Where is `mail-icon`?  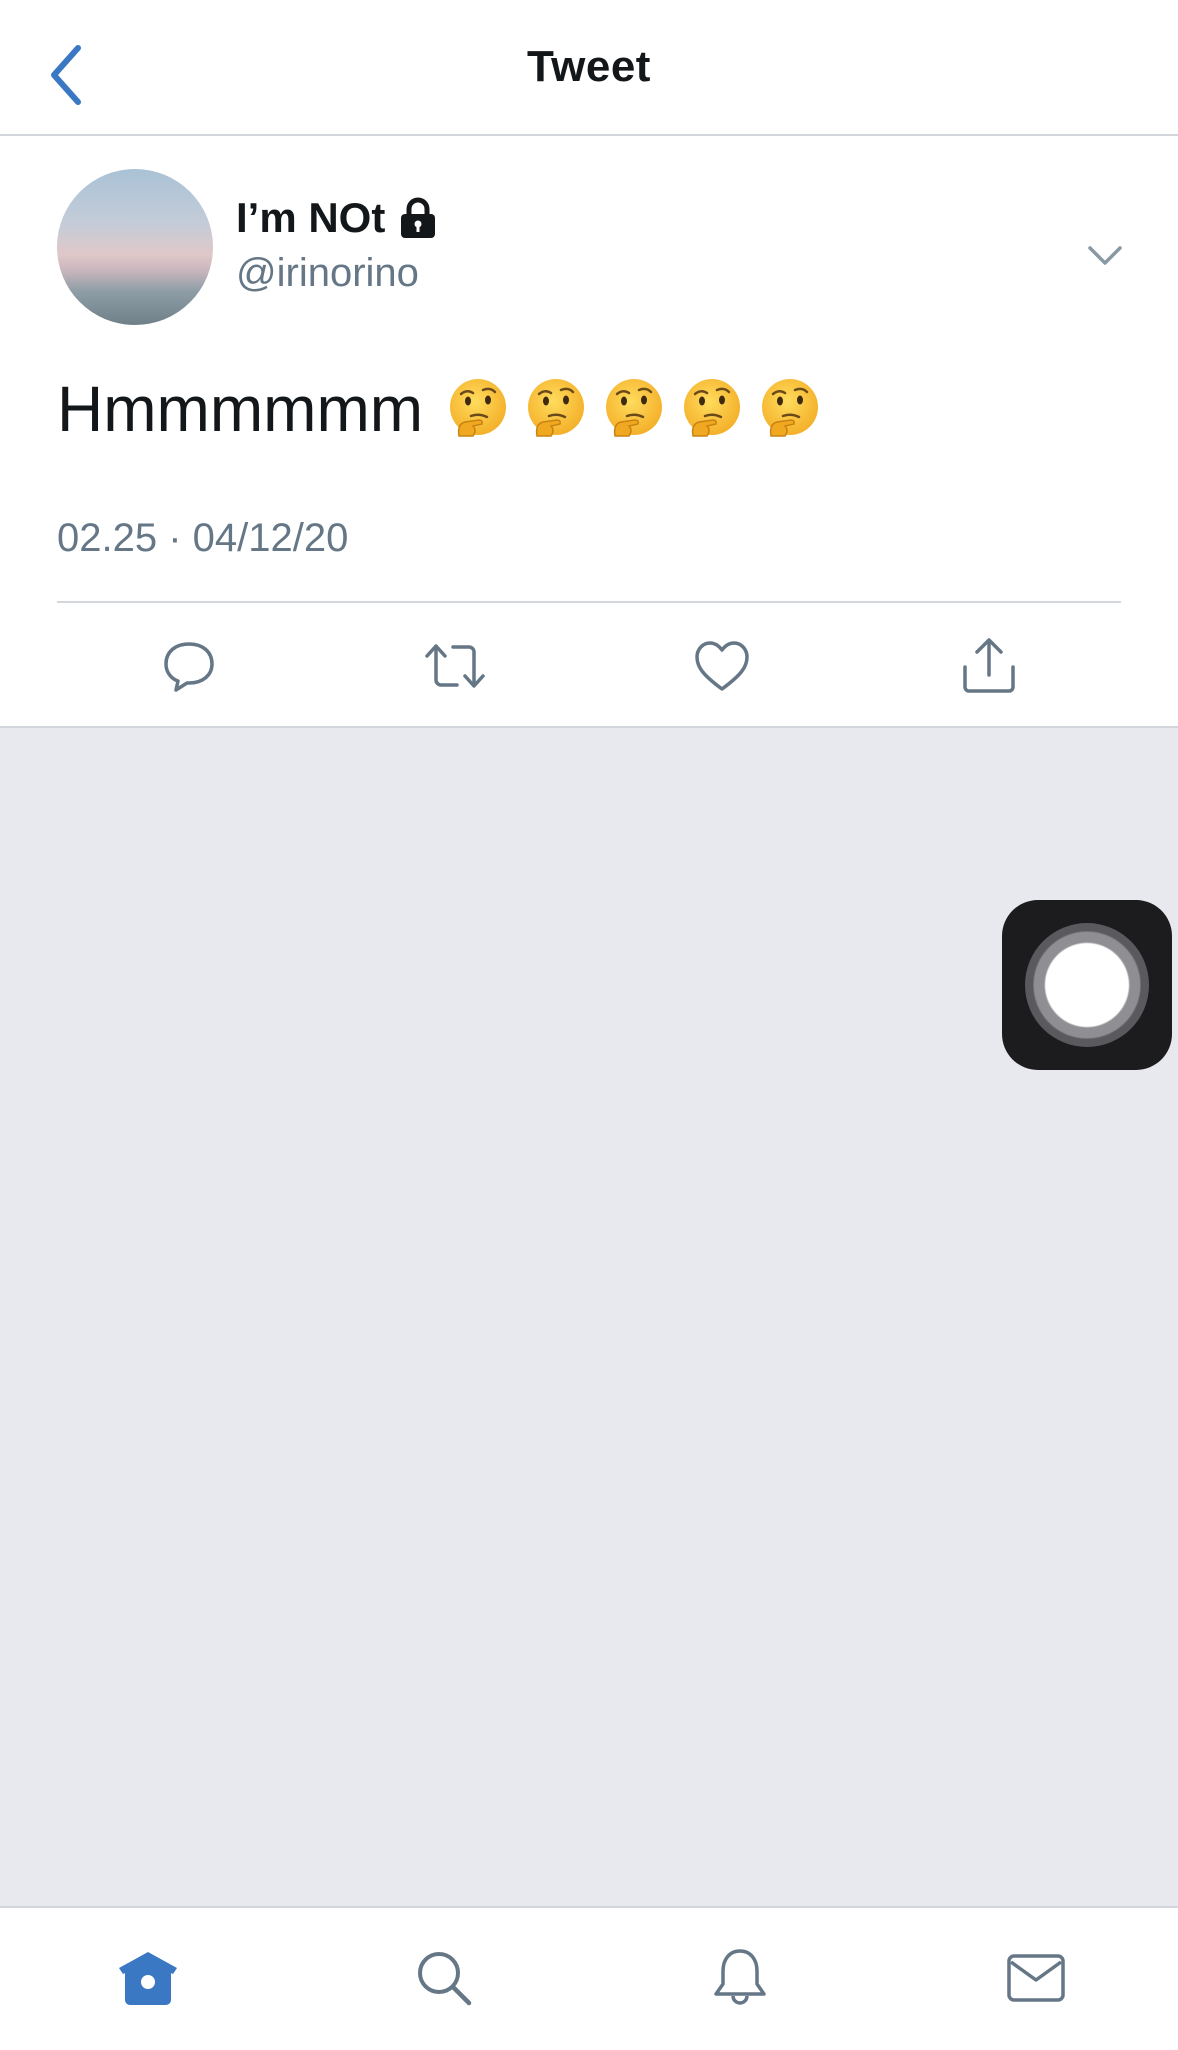
mail-icon is located at coordinates (1036, 1978).